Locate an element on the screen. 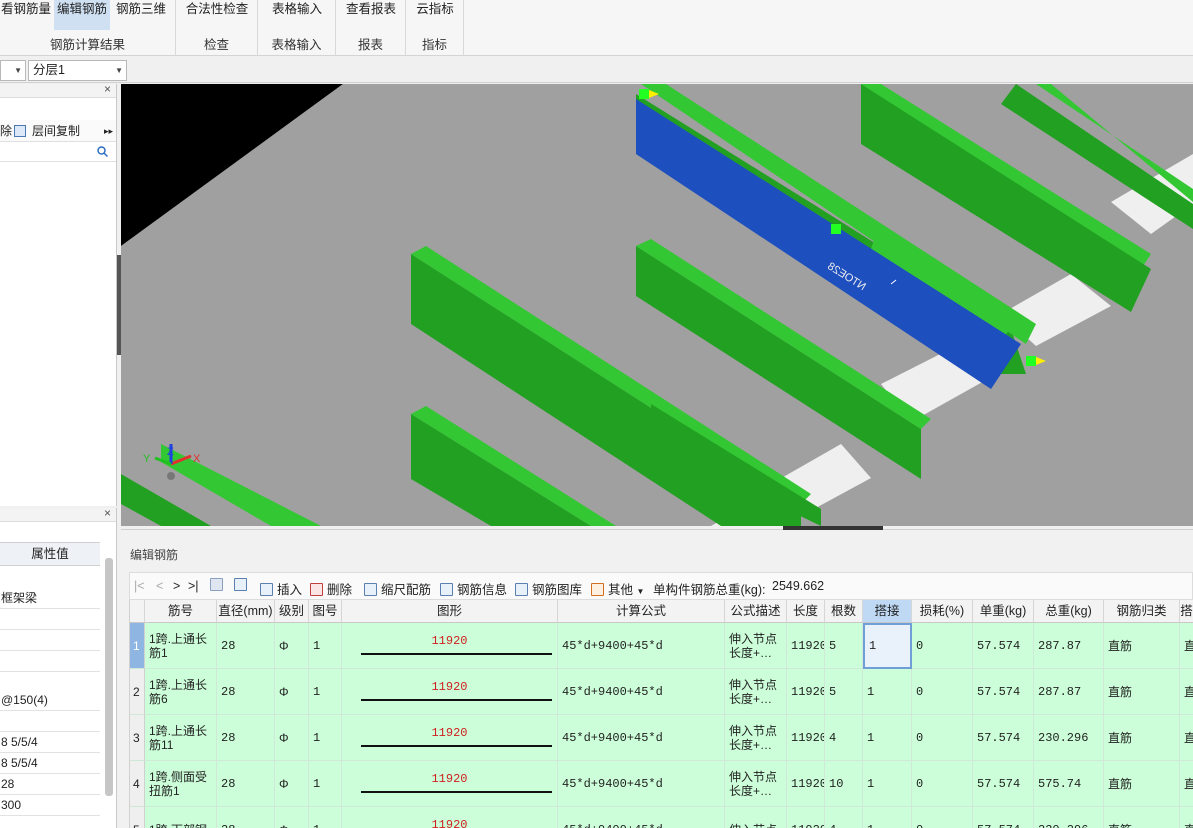 The image size is (1193, 828). rebar-info-button: 钢筋信息 is located at coordinates (473, 588).